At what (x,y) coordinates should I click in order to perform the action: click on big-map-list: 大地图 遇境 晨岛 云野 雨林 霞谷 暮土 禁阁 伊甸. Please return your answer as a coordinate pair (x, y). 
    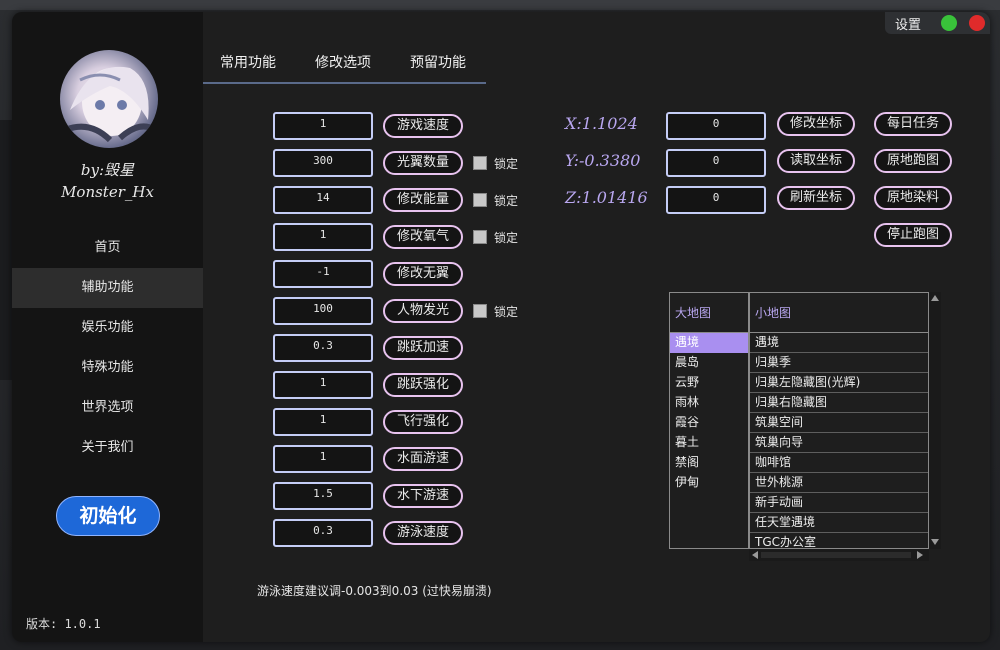
    Looking at the image, I should click on (709, 420).